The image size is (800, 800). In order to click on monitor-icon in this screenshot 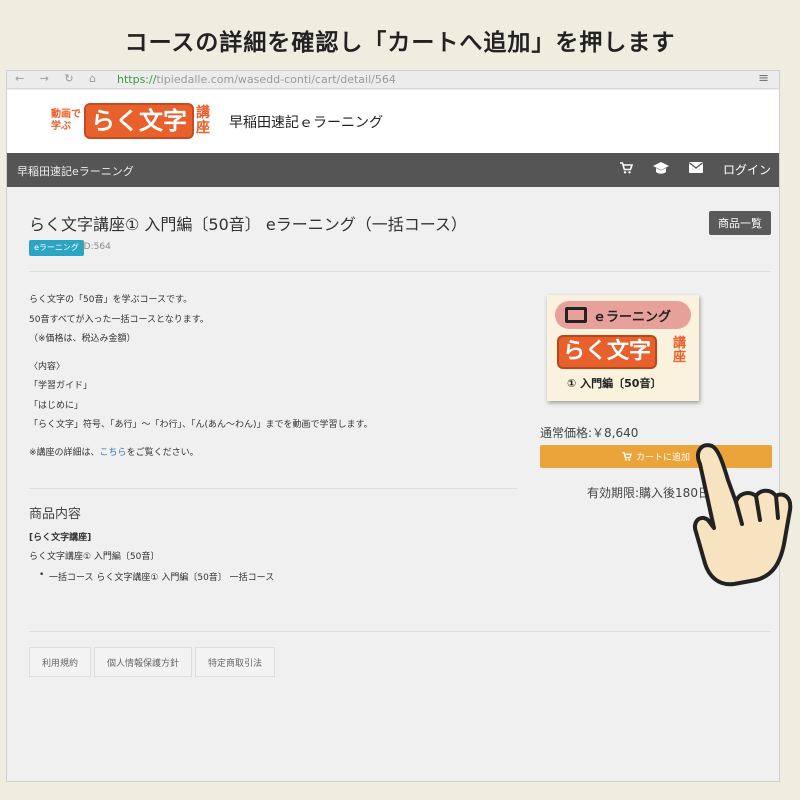, I will do `click(576, 315)`.